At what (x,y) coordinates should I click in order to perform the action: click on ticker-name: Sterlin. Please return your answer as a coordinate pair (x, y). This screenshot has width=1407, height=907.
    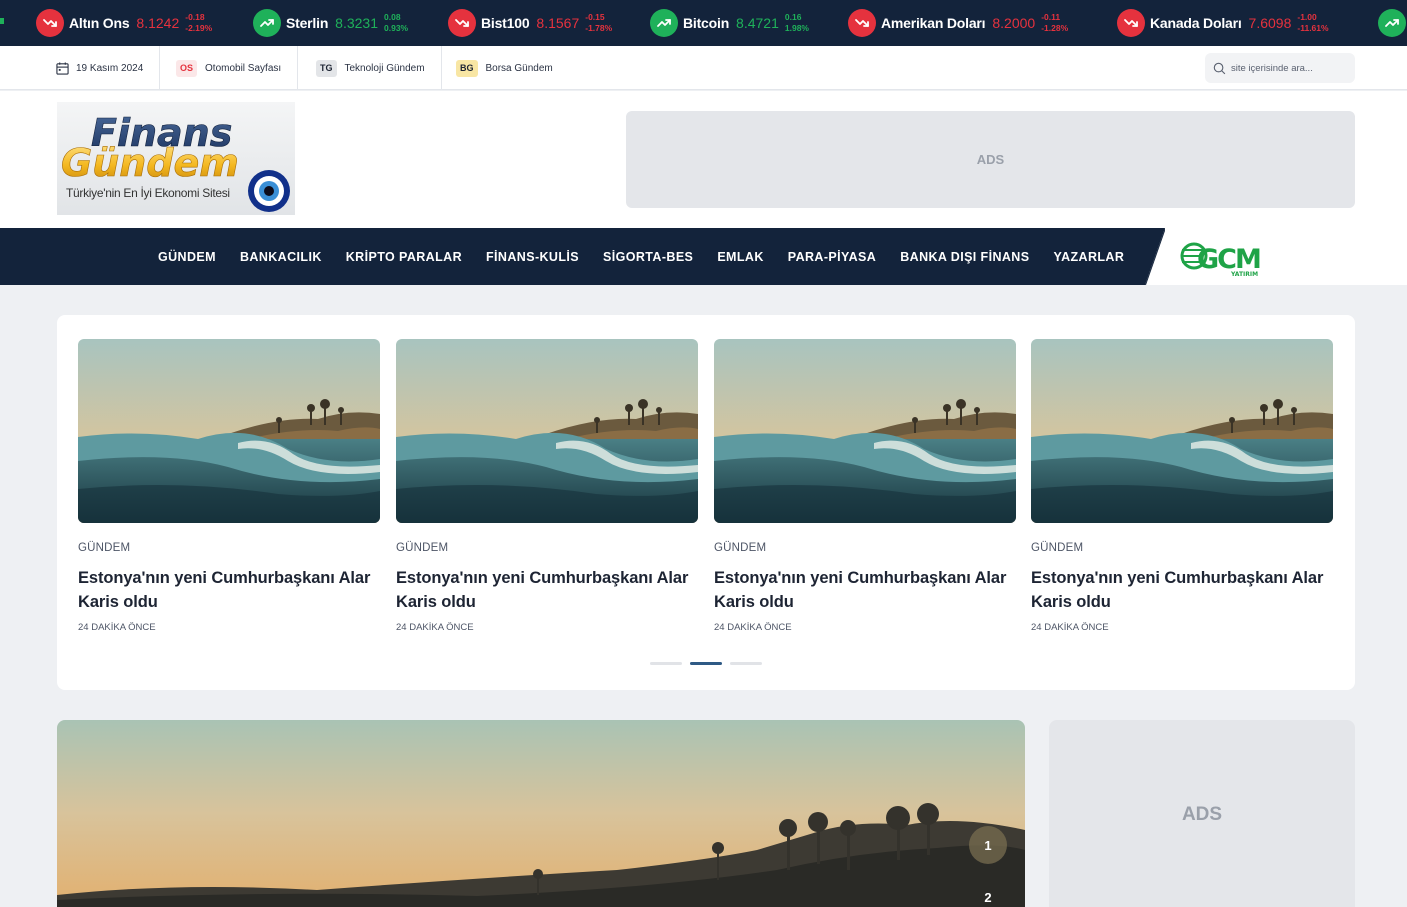
    Looking at the image, I should click on (307, 23).